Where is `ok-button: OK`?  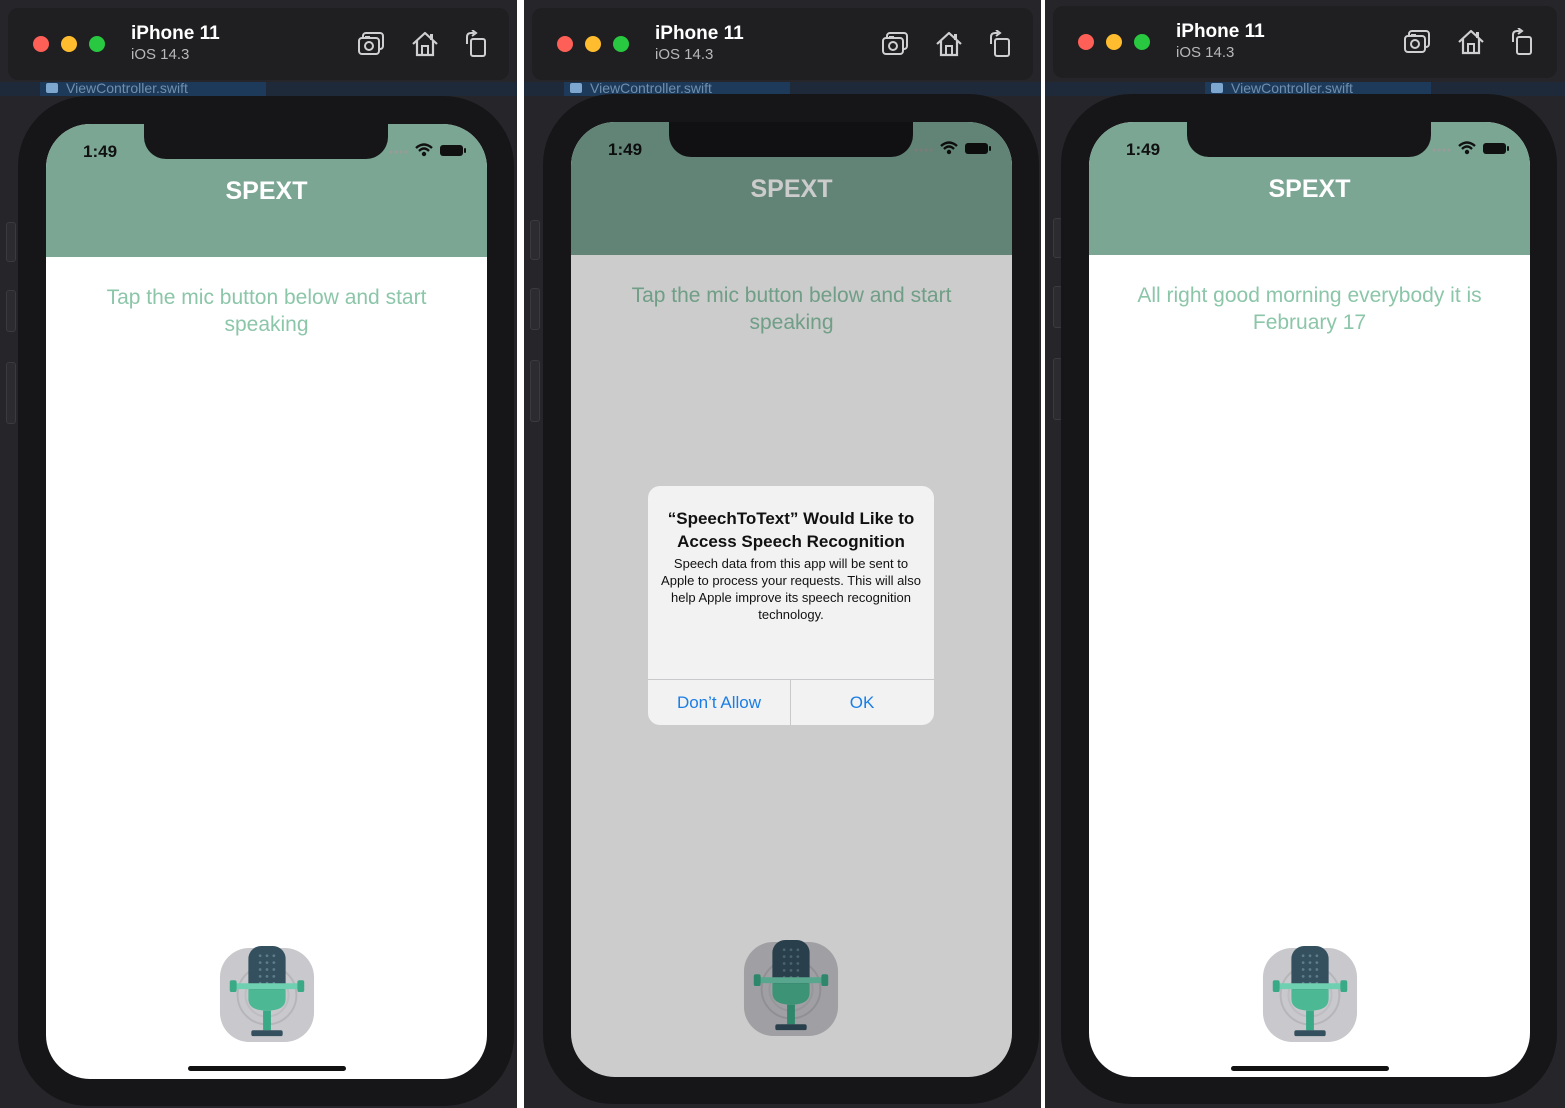
ok-button: OK is located at coordinates (862, 702).